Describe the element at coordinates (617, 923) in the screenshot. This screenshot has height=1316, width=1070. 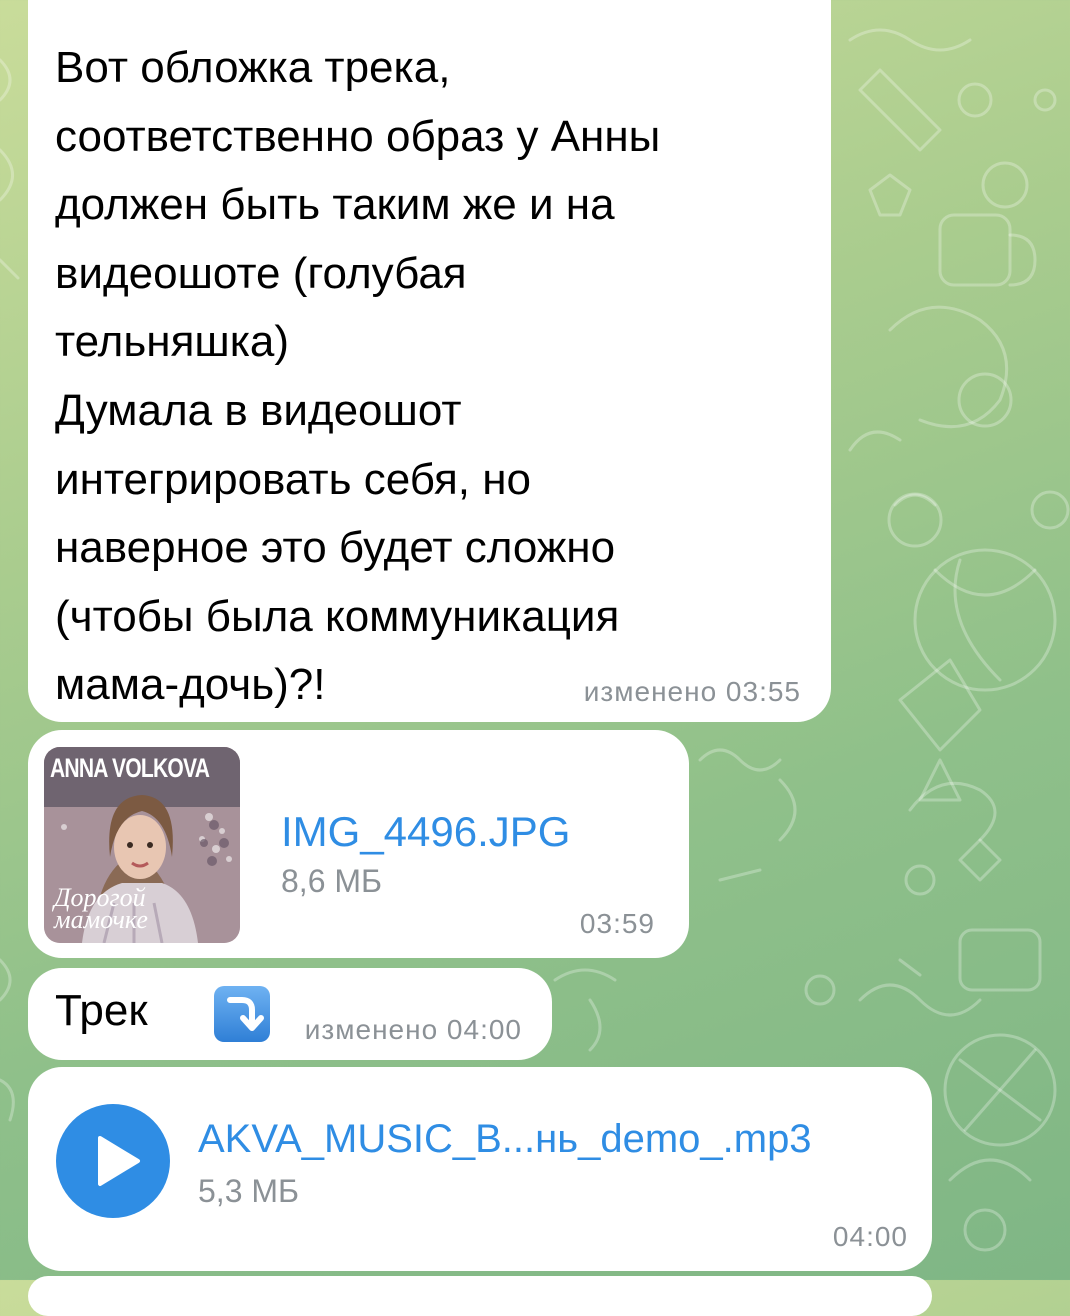
I see `message-time: 03:59` at that location.